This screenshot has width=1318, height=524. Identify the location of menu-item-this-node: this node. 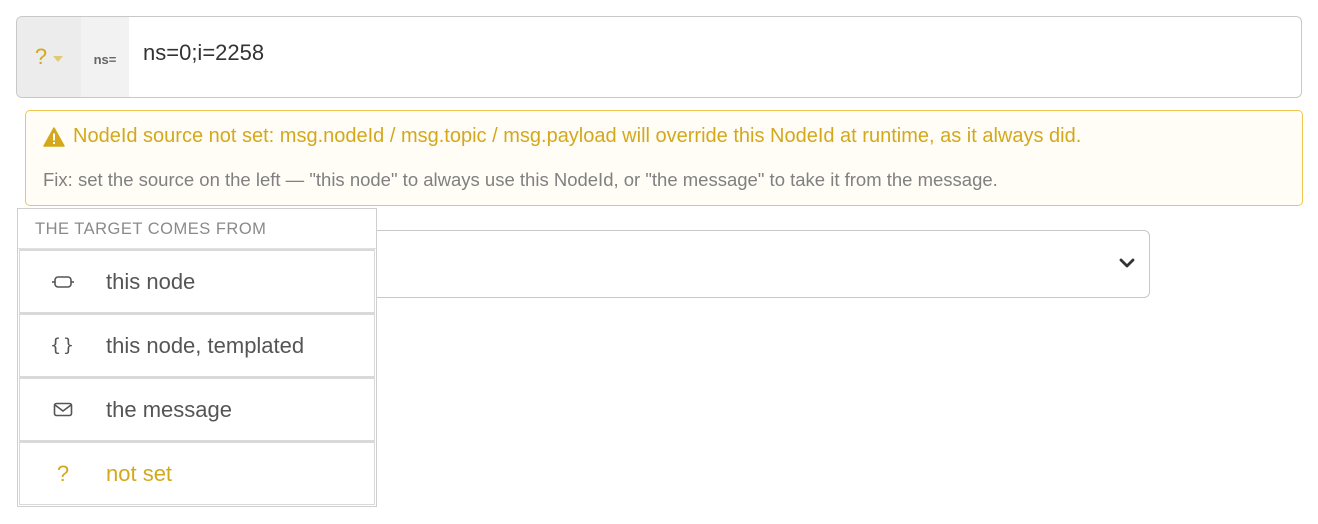
(197, 281).